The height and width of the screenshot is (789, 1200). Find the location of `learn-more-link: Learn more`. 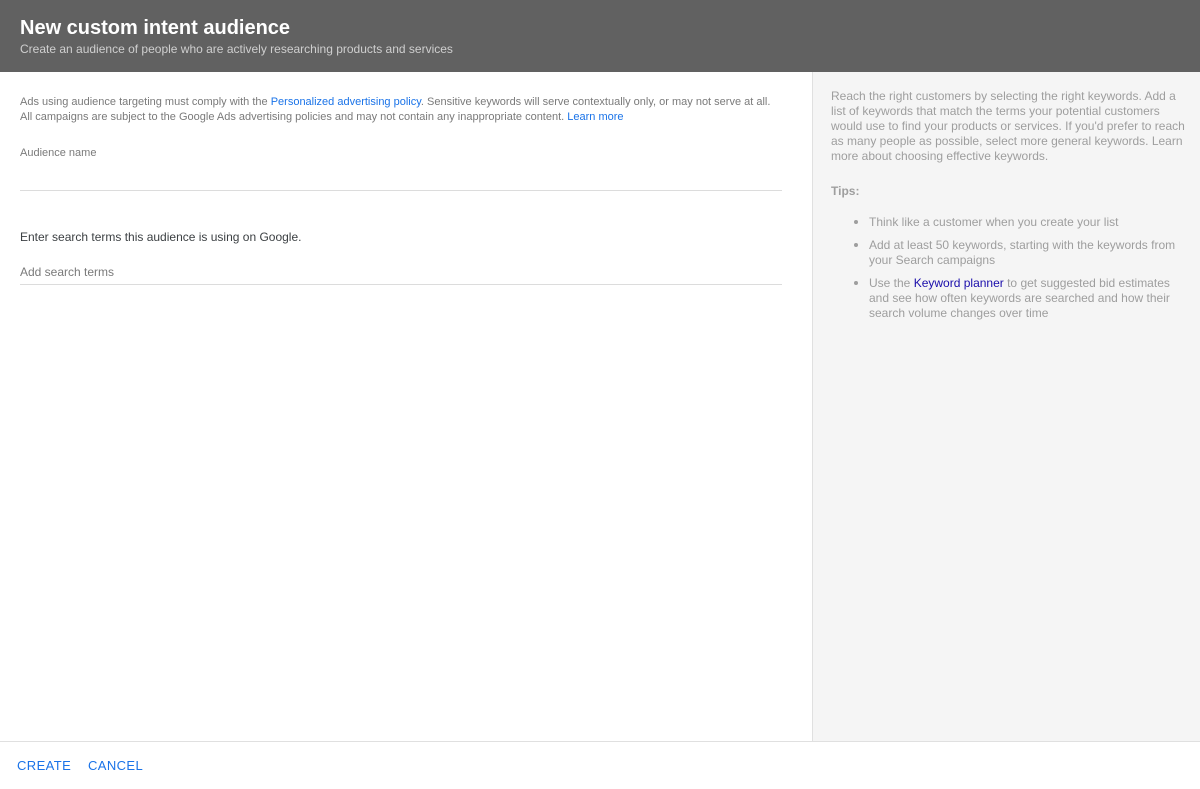

learn-more-link: Learn more is located at coordinates (595, 117).